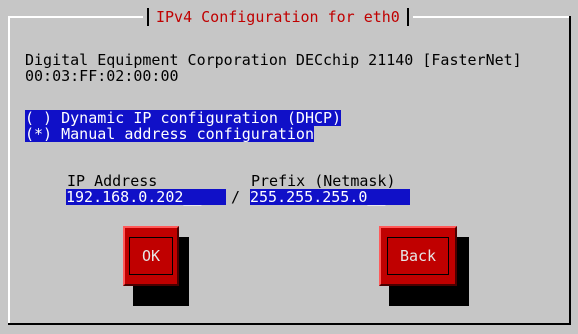 This screenshot has width=578, height=334. I want to click on frame-left-border, so click(9, 170).